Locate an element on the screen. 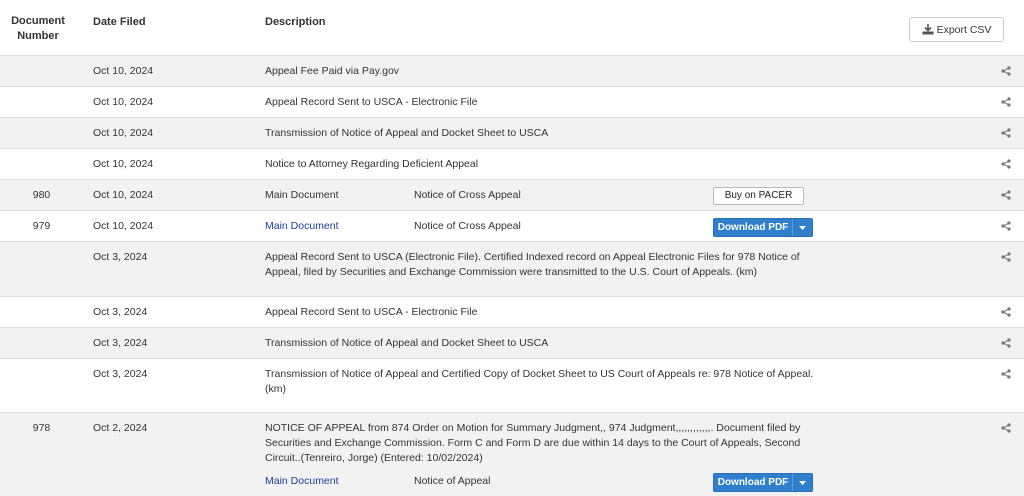  description: Appeal Fee Paid via Pay.gov is located at coordinates (332, 71).